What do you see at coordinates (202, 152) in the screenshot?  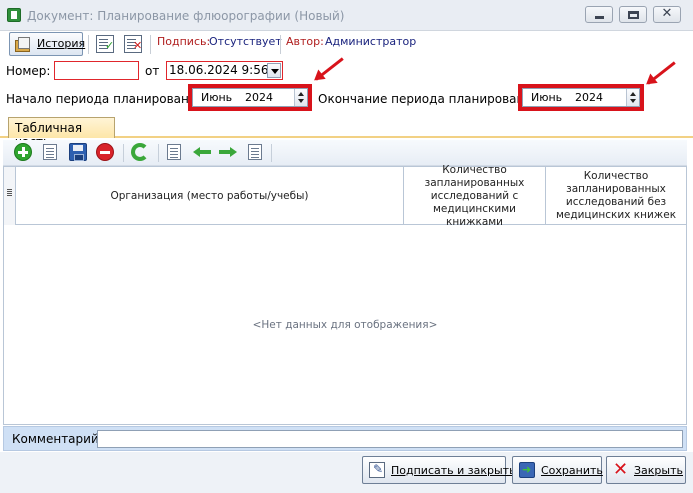 I see `move-left-icon` at bounding box center [202, 152].